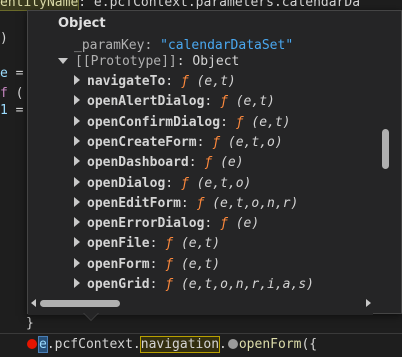 The width and height of the screenshot is (402, 357). What do you see at coordinates (146, 224) in the screenshot?
I see `method-name: openErrorDialog` at bounding box center [146, 224].